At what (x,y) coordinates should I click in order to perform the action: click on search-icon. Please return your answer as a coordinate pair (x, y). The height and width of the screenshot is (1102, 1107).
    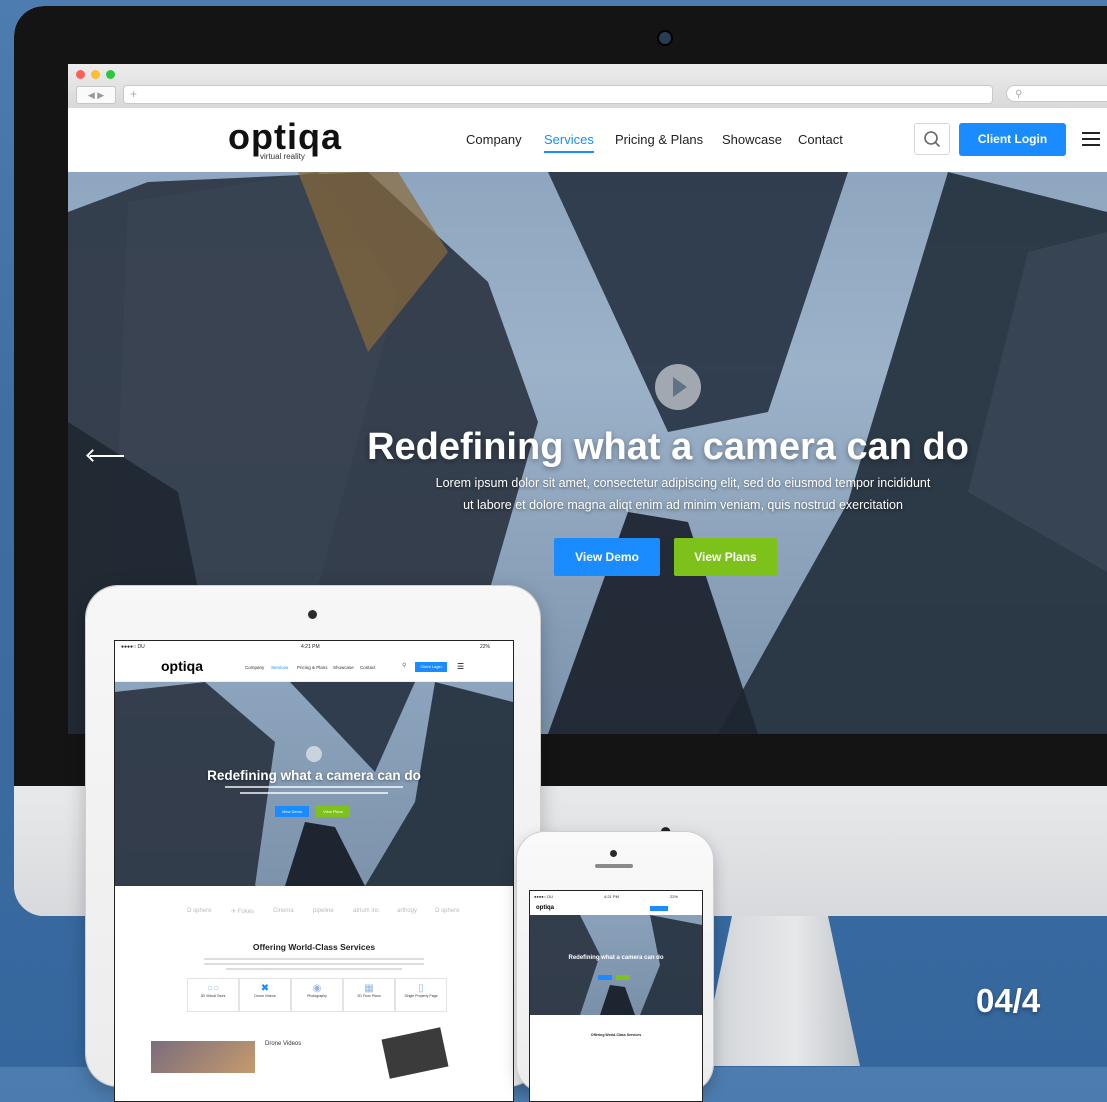
    Looking at the image, I should click on (932, 139).